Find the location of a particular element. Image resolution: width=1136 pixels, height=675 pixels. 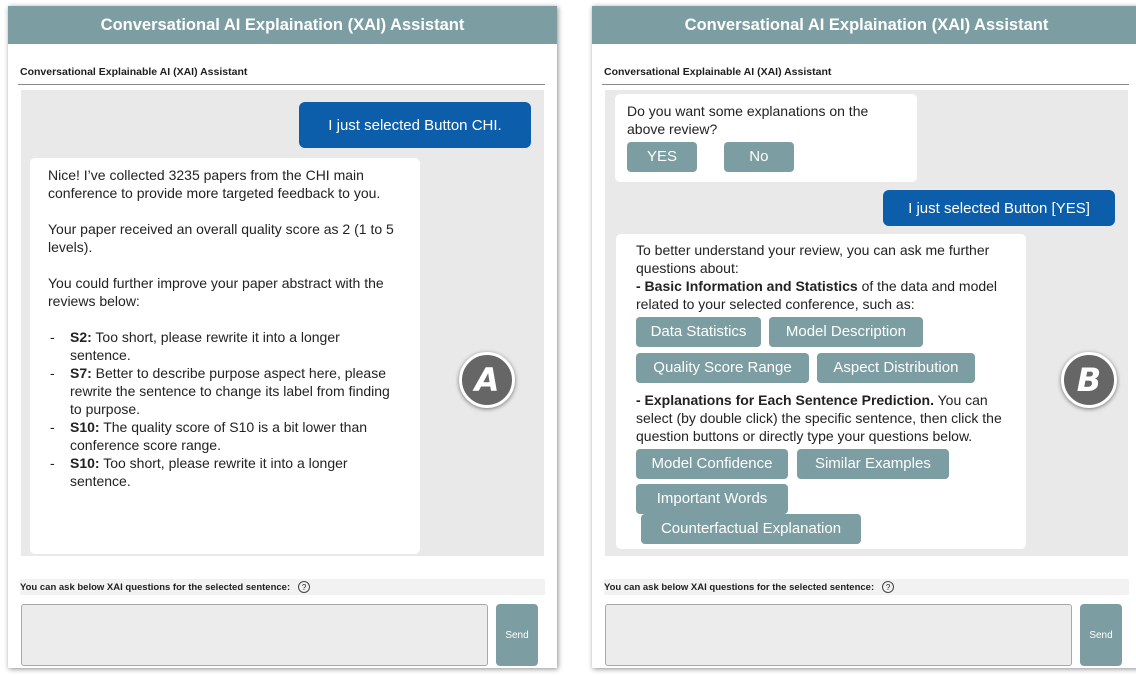

user-message: I just selected Button [YES] is located at coordinates (999, 208).